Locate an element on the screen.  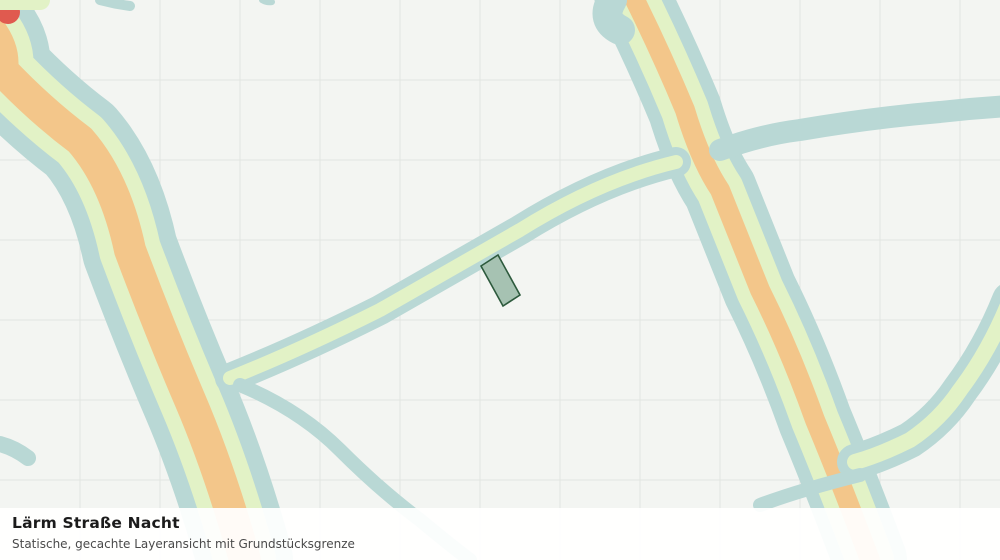
map-title: Lärm Straße Nacht is located at coordinates (96, 523).